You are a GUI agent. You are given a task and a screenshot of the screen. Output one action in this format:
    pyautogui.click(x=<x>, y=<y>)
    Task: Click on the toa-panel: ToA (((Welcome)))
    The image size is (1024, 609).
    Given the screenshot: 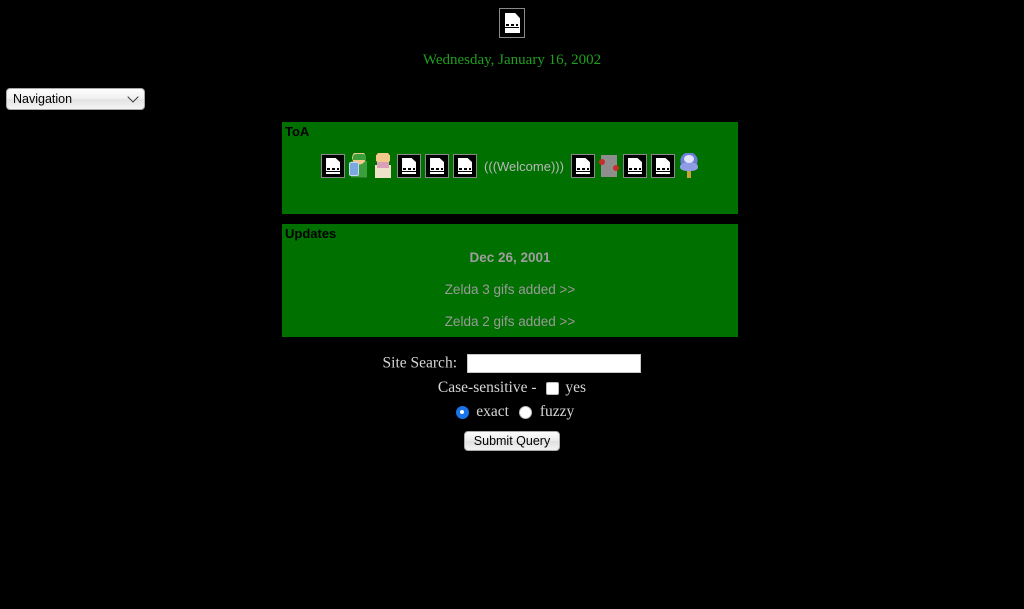 What is the action you would take?
    pyautogui.click(x=510, y=168)
    